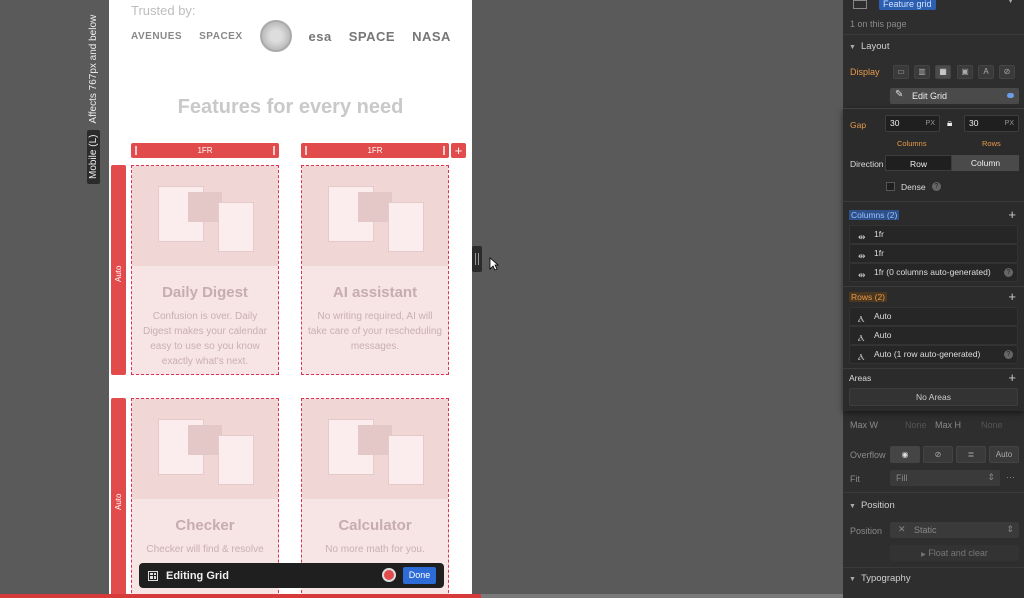  Describe the element at coordinates (992, 425) in the screenshot. I see `max-h-input: None` at that location.